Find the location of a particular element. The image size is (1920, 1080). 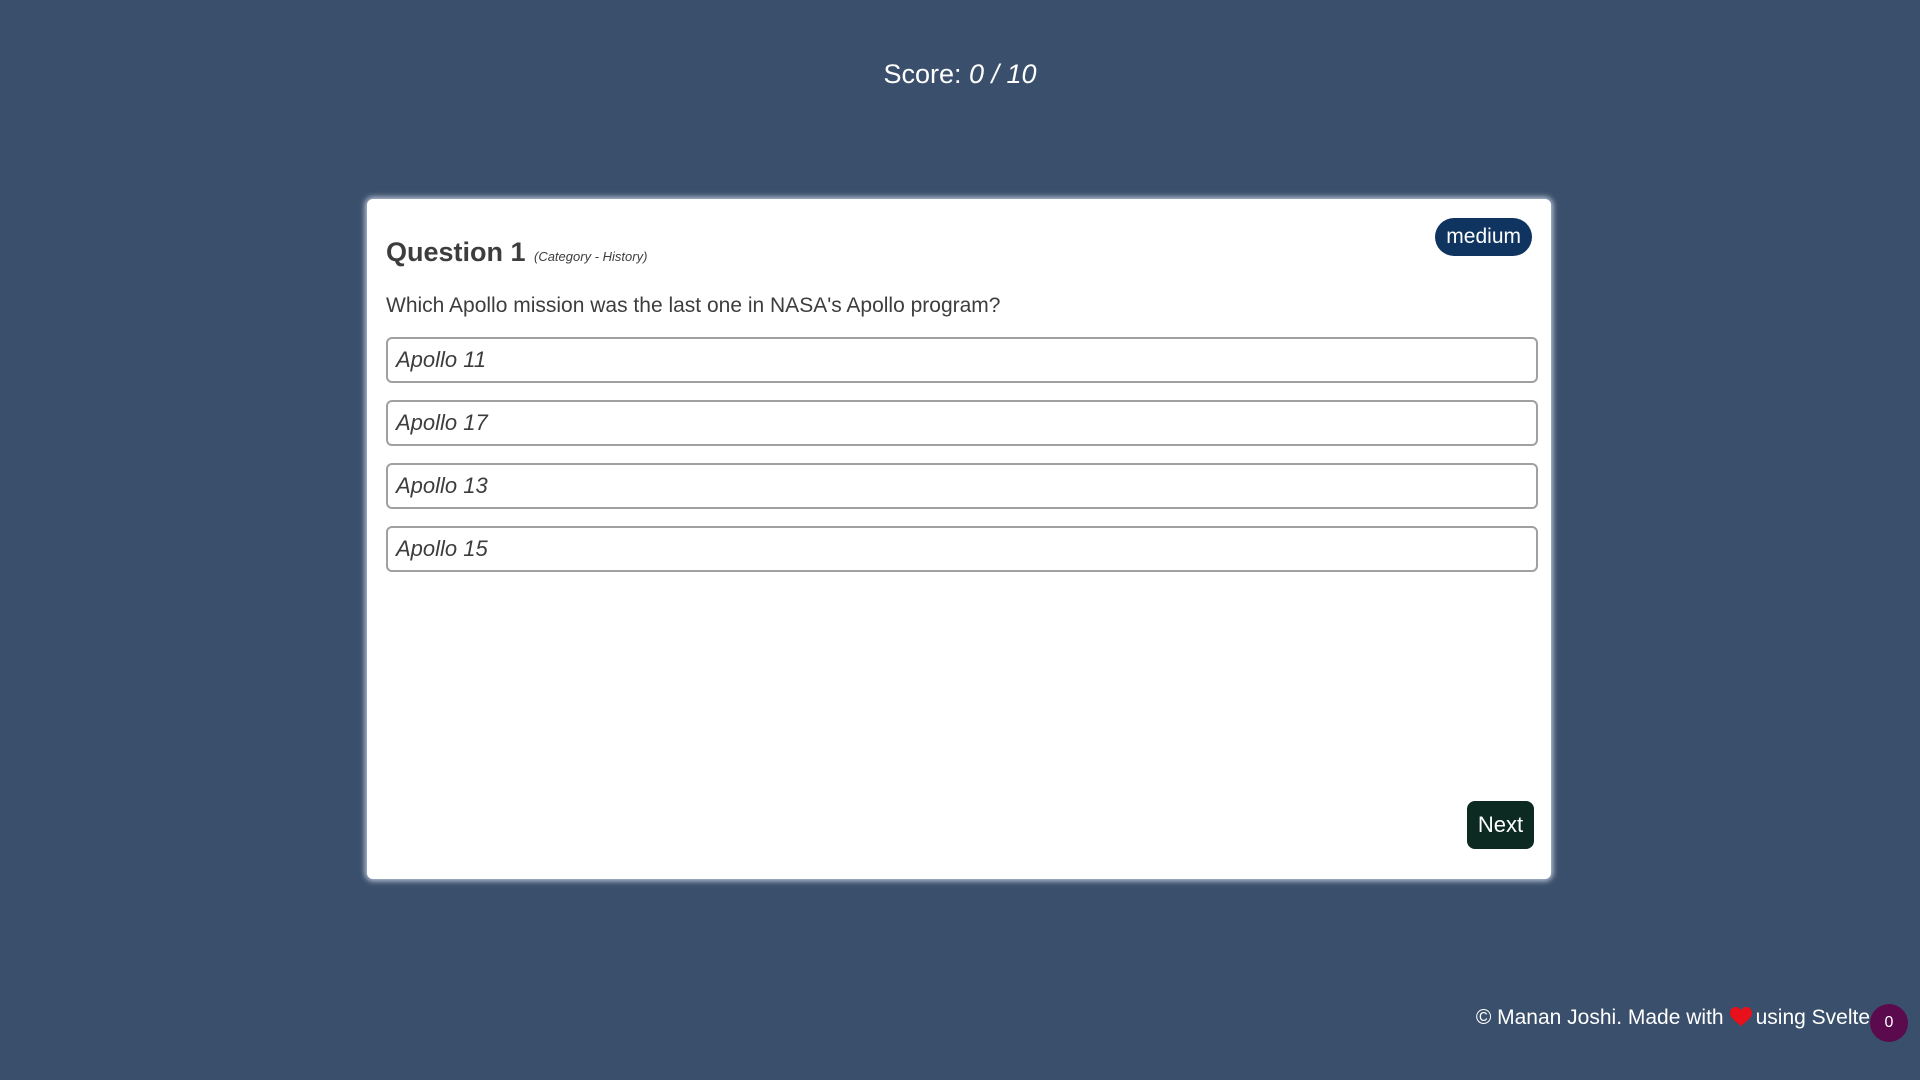

answer-option: Apollo 13 is located at coordinates (962, 486).